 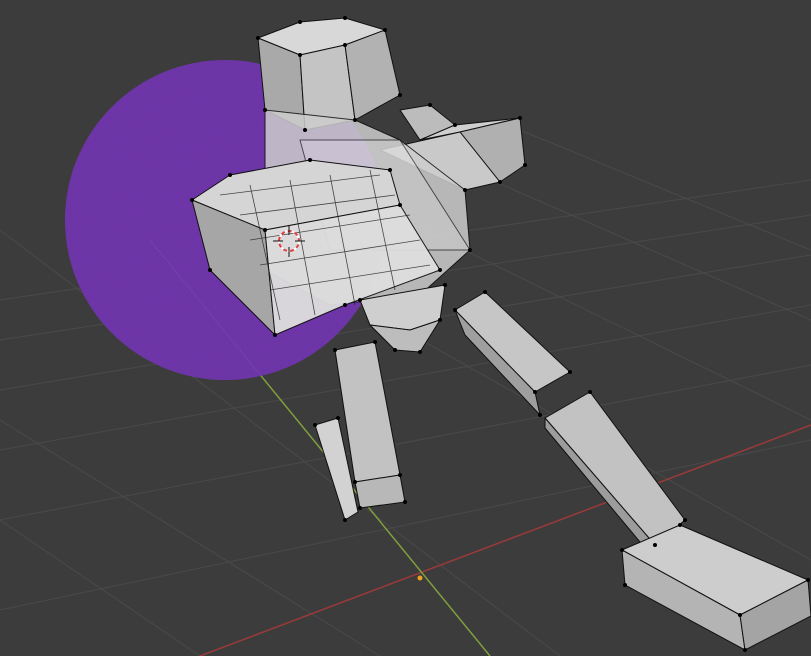 I want to click on front-leg-mesh, so click(x=570, y=420).